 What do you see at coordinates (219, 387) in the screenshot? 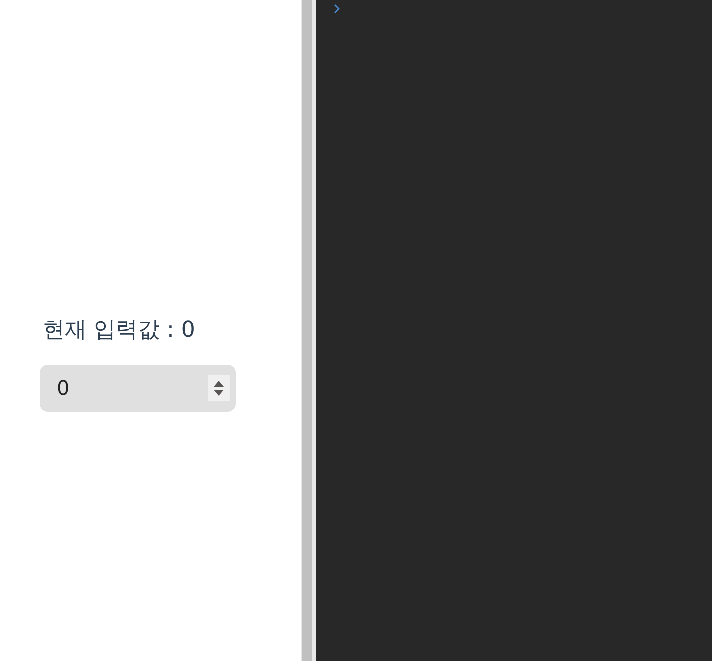
I see `spinner-arrows-icon` at bounding box center [219, 387].